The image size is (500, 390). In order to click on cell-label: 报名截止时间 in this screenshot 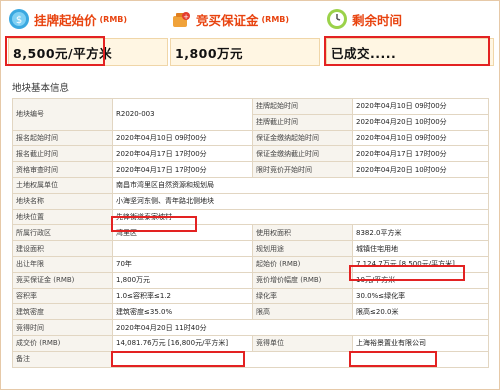, I will do `click(62, 154)`.